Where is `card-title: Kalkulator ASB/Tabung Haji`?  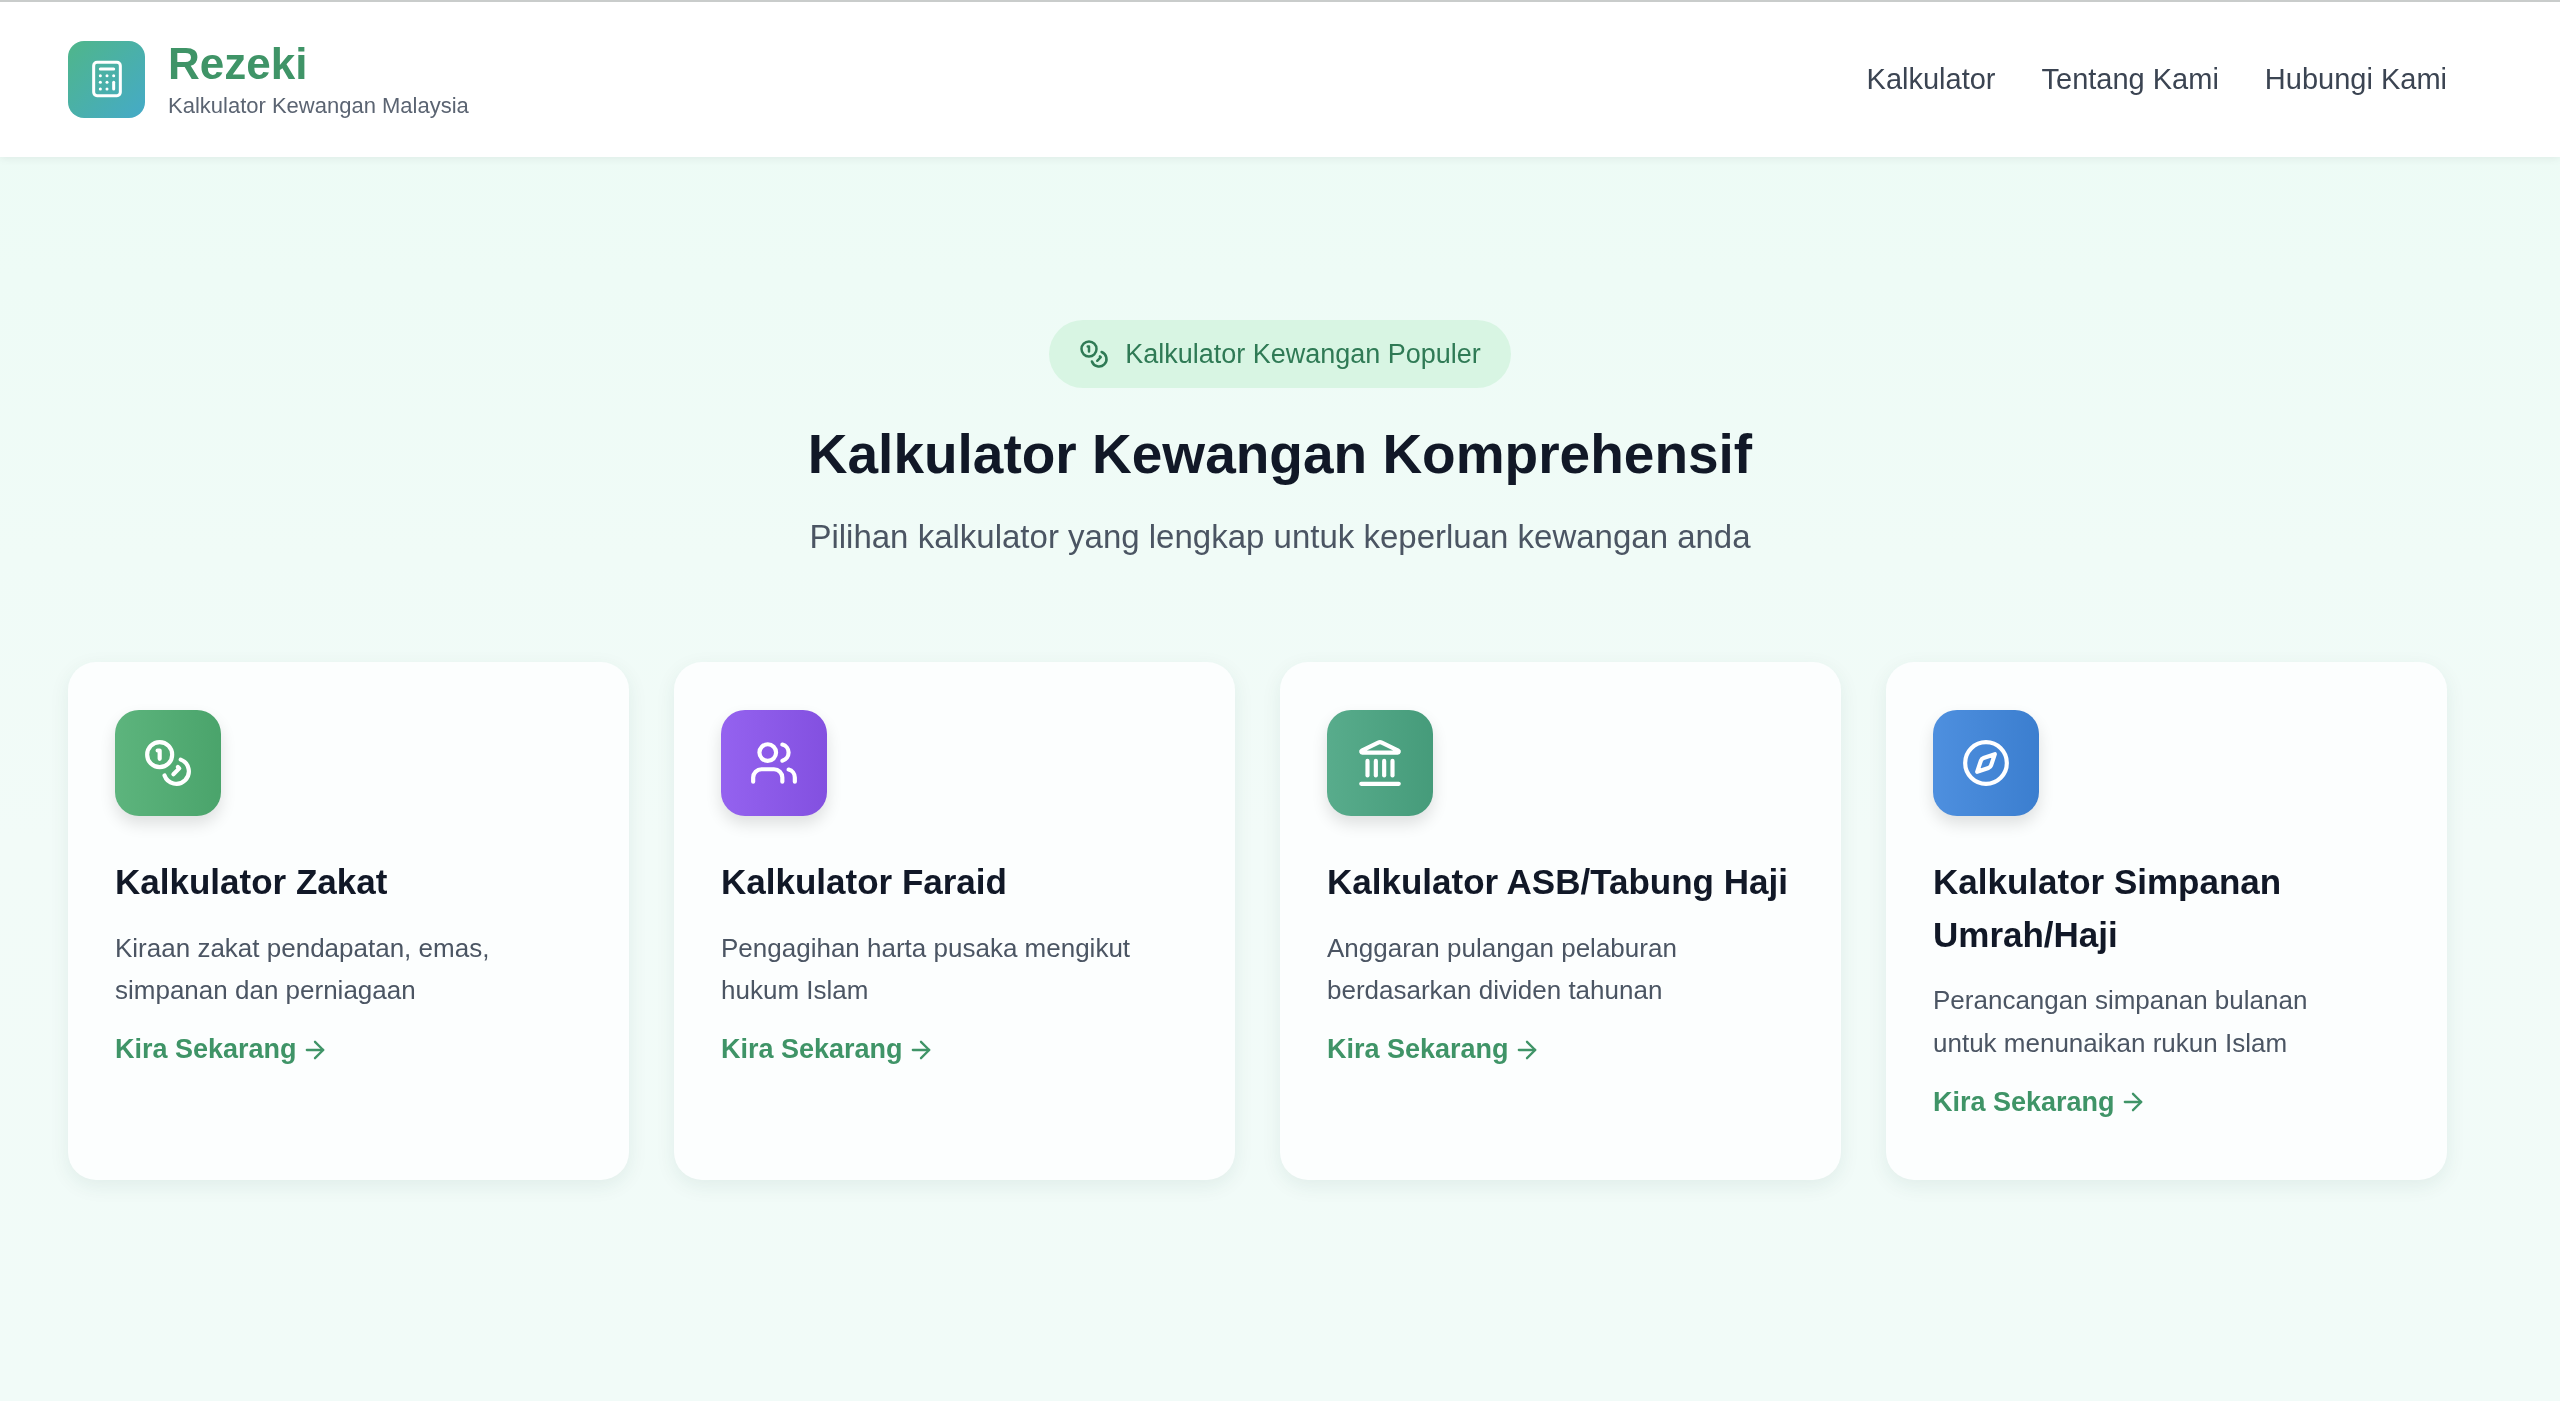
card-title: Kalkulator ASB/Tabung Haji is located at coordinates (1557, 882).